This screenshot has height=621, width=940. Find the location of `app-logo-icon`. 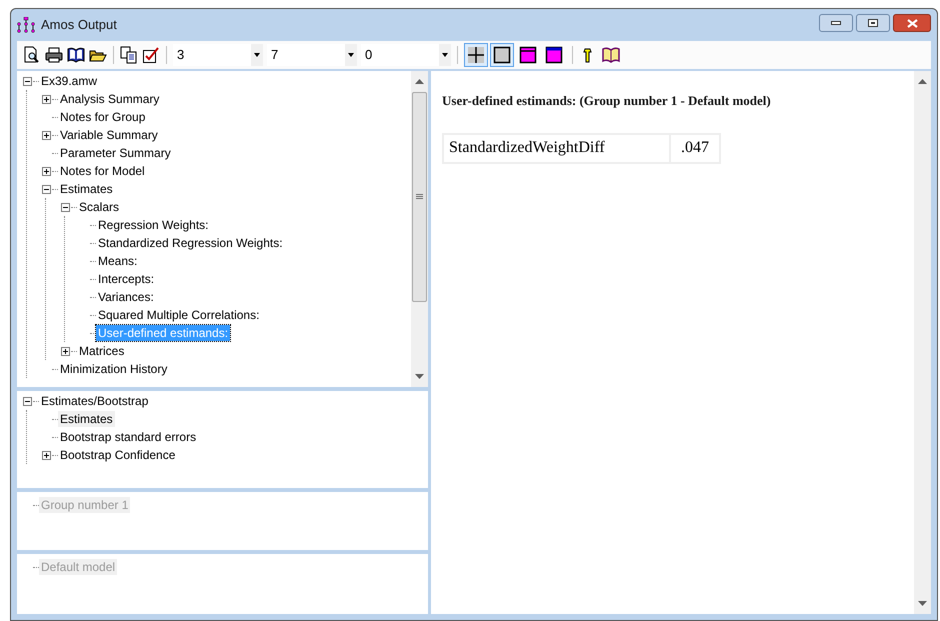

app-logo-icon is located at coordinates (26, 25).